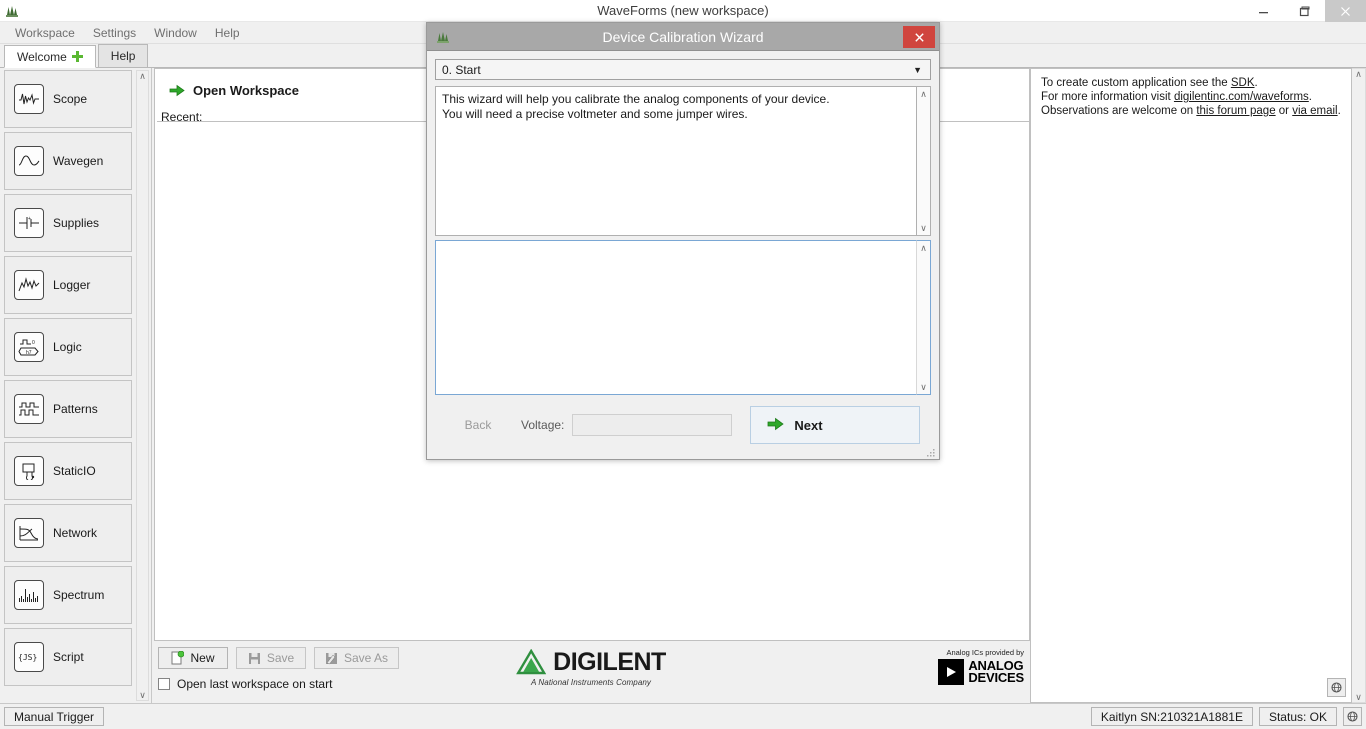 Image resolution: width=1366 pixels, height=729 pixels. I want to click on adi-triangle-icon, so click(951, 672).